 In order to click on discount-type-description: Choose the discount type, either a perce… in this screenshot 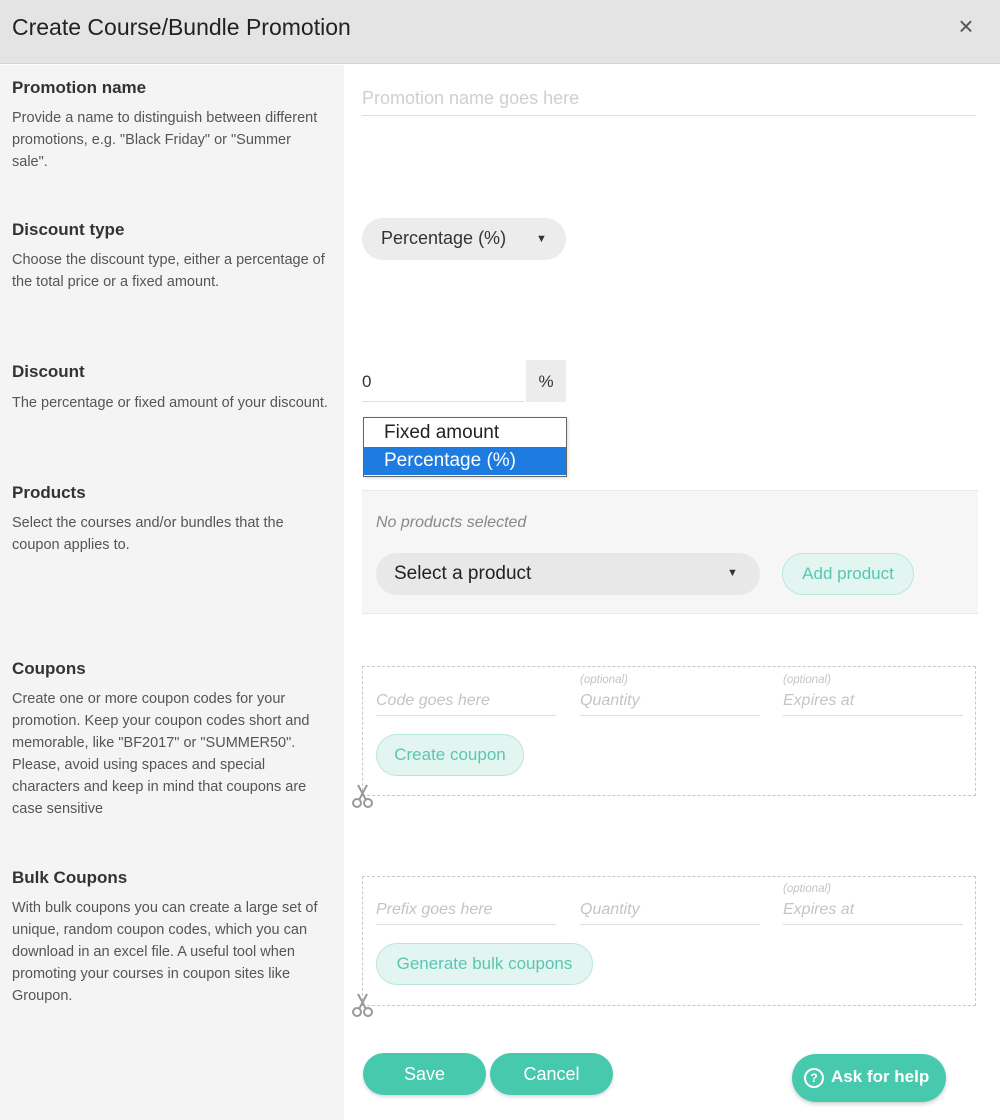, I will do `click(168, 271)`.